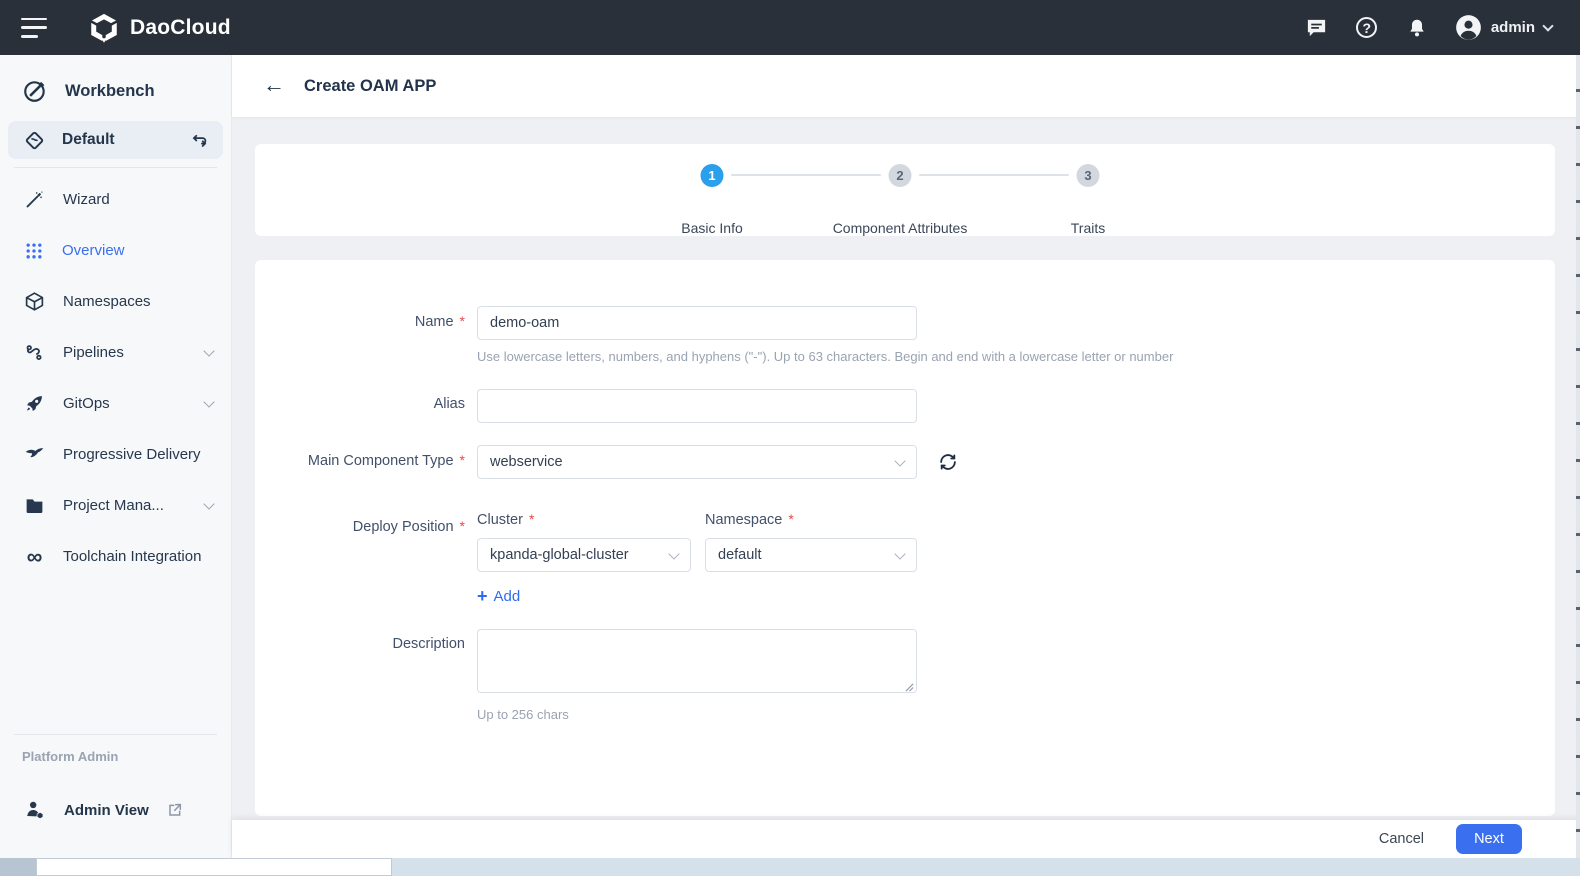  What do you see at coordinates (214, 867) in the screenshot?
I see `horizontal-scrollbar-thumb` at bounding box center [214, 867].